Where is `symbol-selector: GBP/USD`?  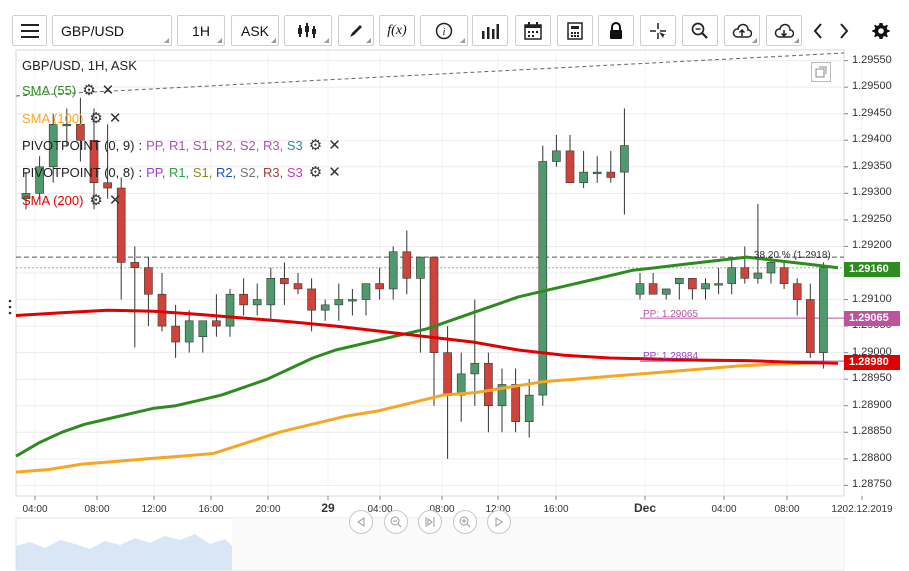
symbol-selector: GBP/USD is located at coordinates (112, 30).